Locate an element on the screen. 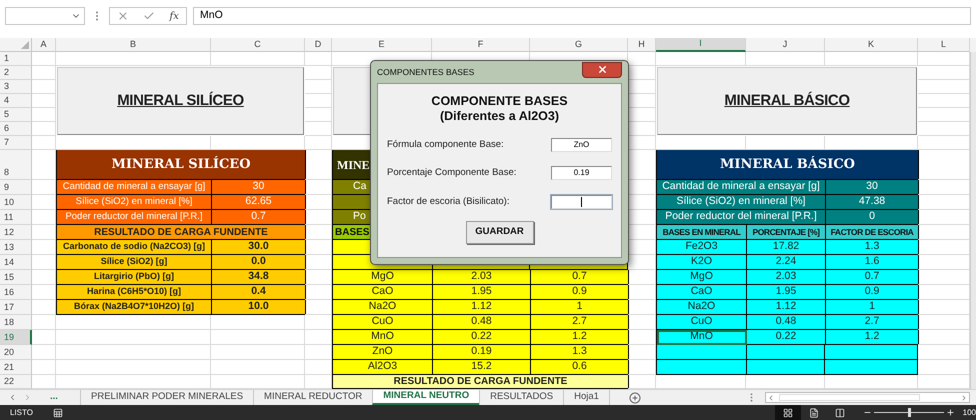 This screenshot has height=420, width=976. column-header: J is located at coordinates (785, 45).